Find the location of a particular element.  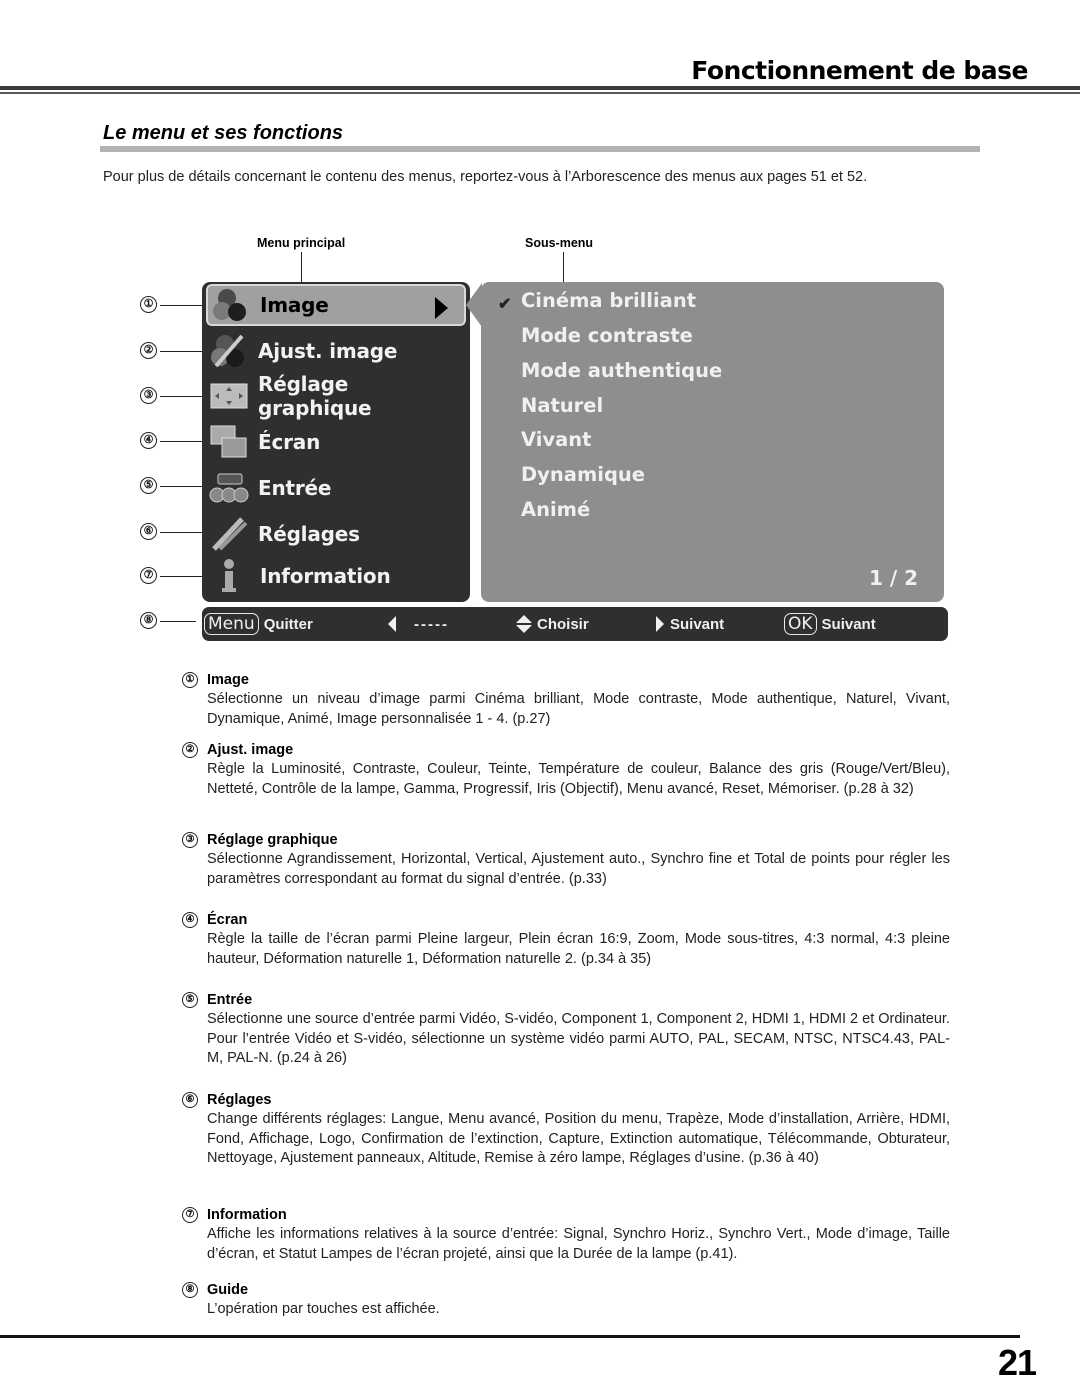

up-down-arrow-icon is located at coordinates (524, 624).